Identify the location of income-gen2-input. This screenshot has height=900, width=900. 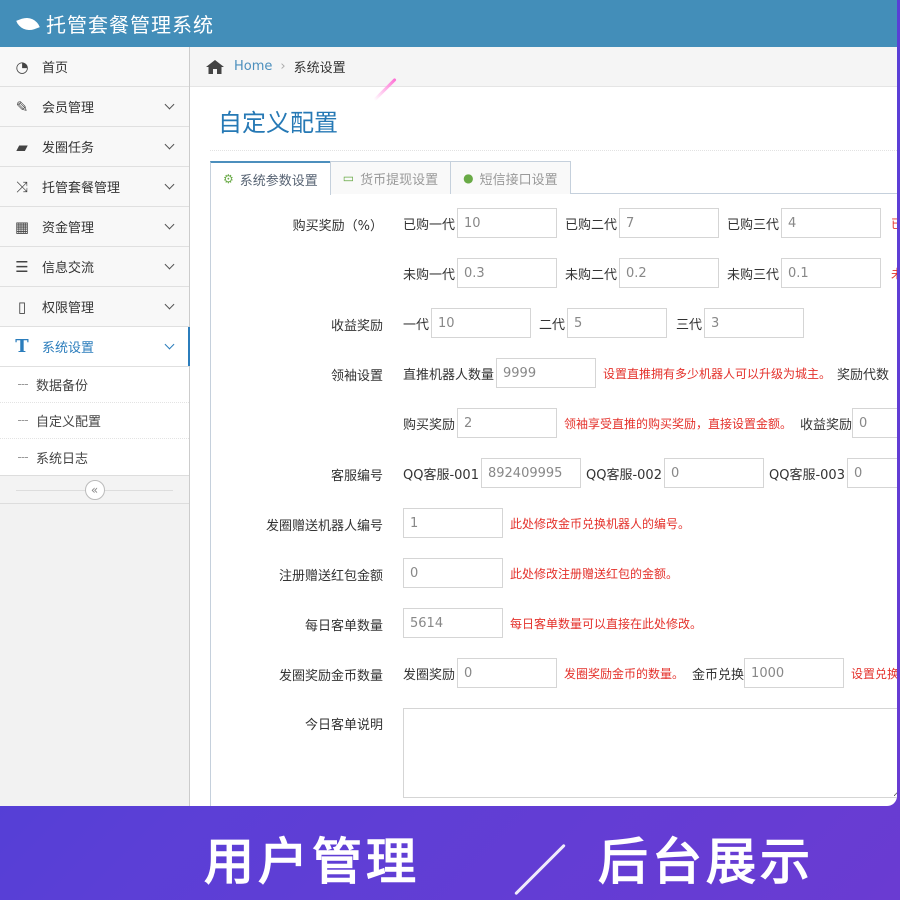
(617, 323).